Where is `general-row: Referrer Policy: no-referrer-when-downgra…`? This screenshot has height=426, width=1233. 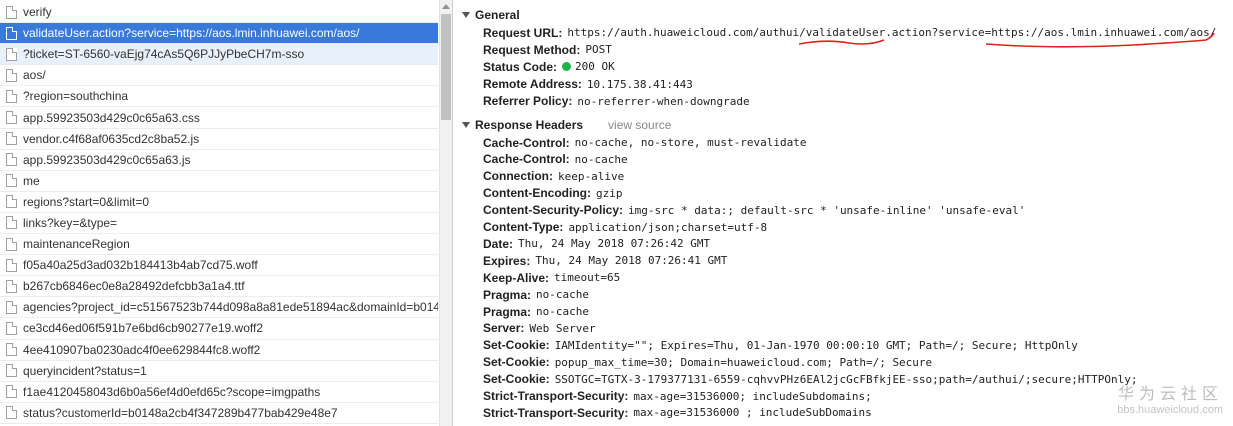 general-row: Referrer Policy: no-referrer-when-downgra… is located at coordinates (616, 101).